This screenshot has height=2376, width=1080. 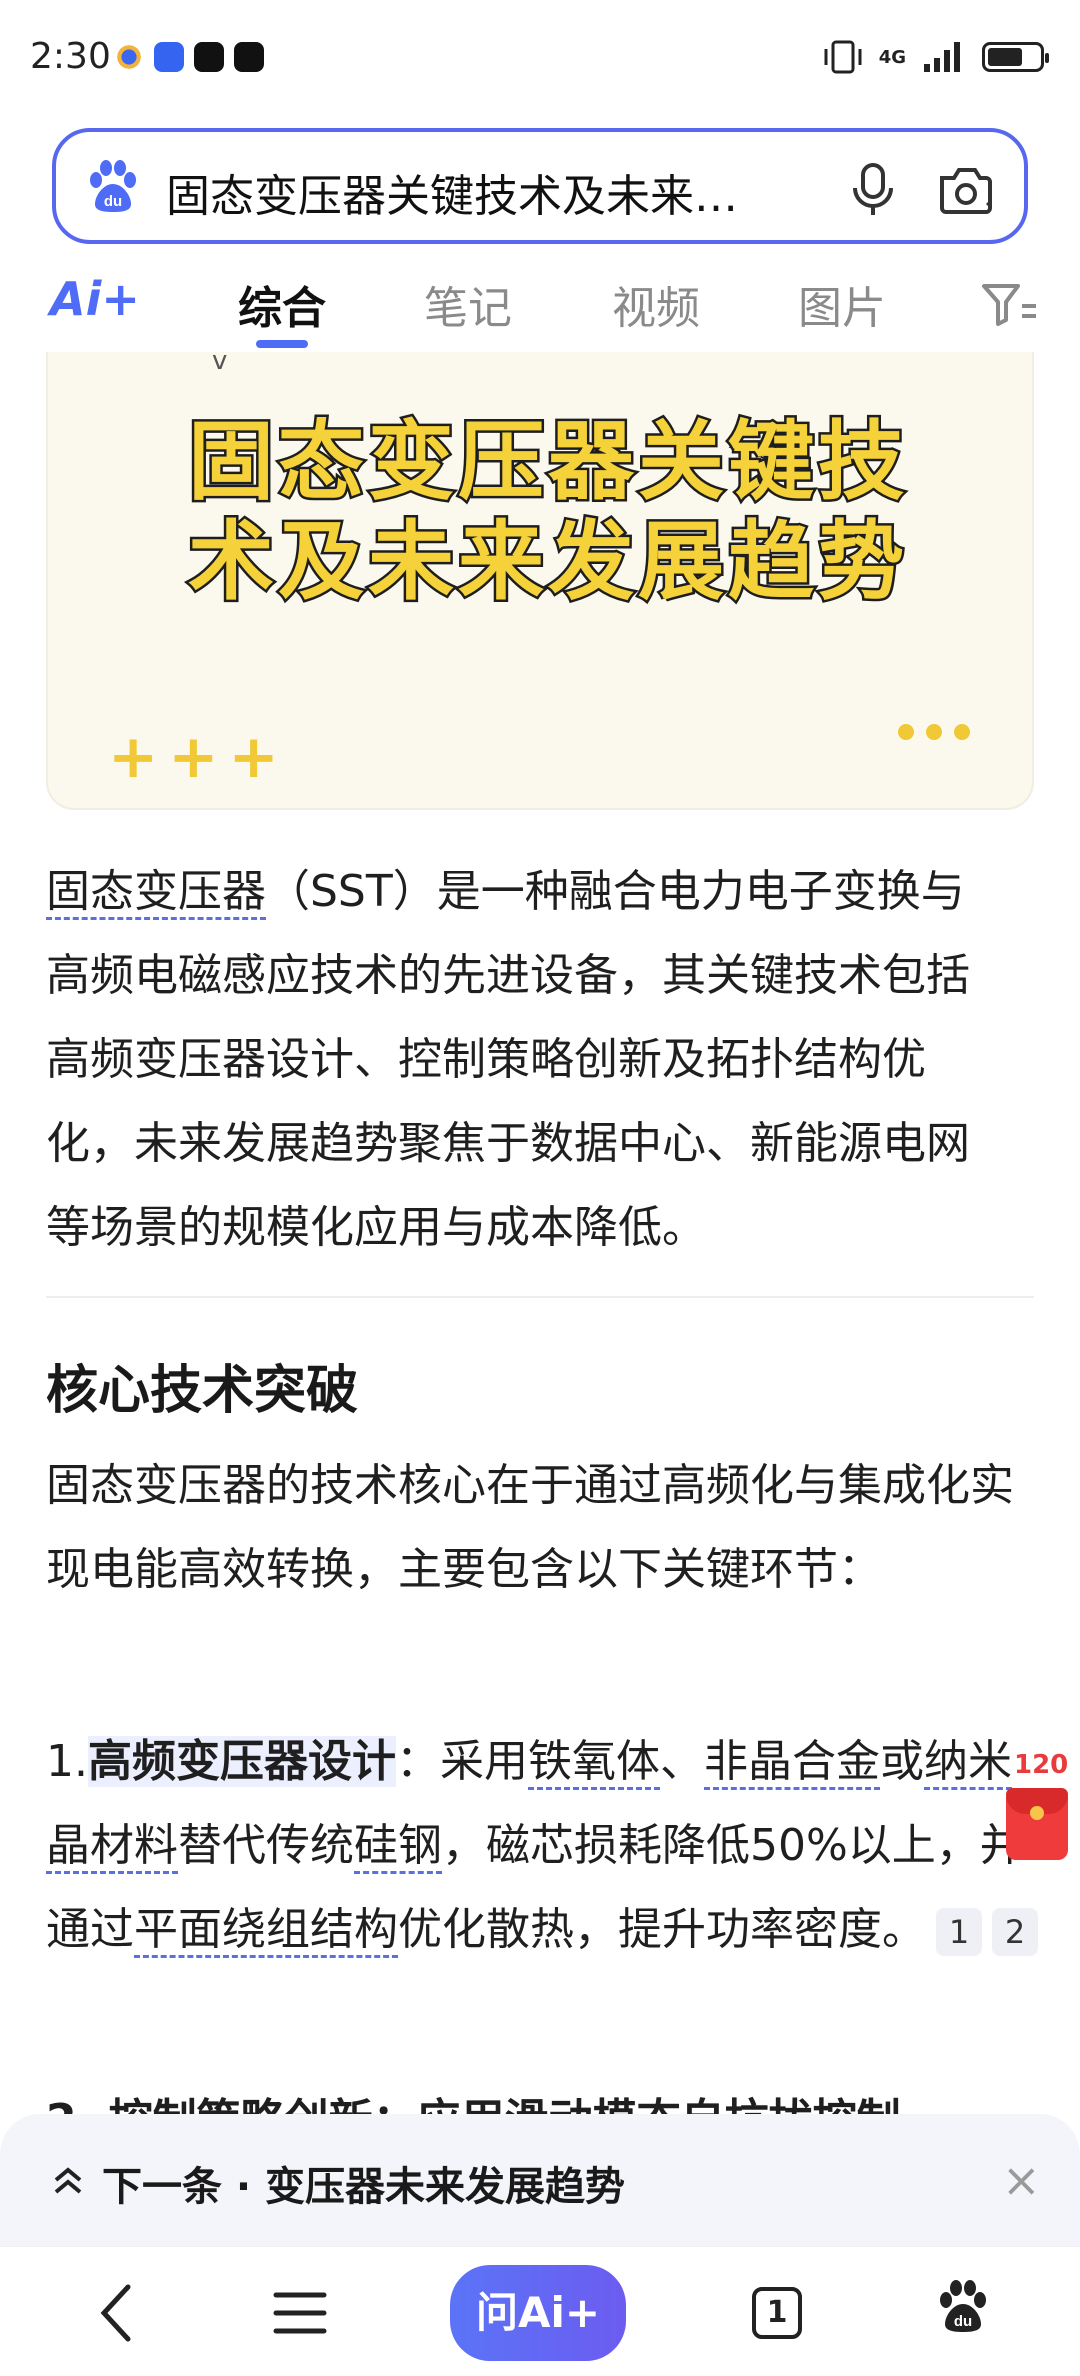 I want to click on microphone-icon, so click(x=873, y=190).